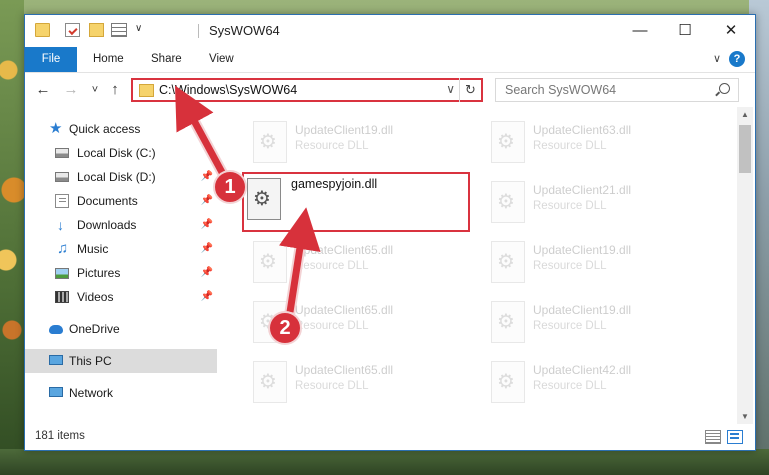  What do you see at coordinates (470, 90) in the screenshot?
I see `refresh-button: ↻` at bounding box center [470, 90].